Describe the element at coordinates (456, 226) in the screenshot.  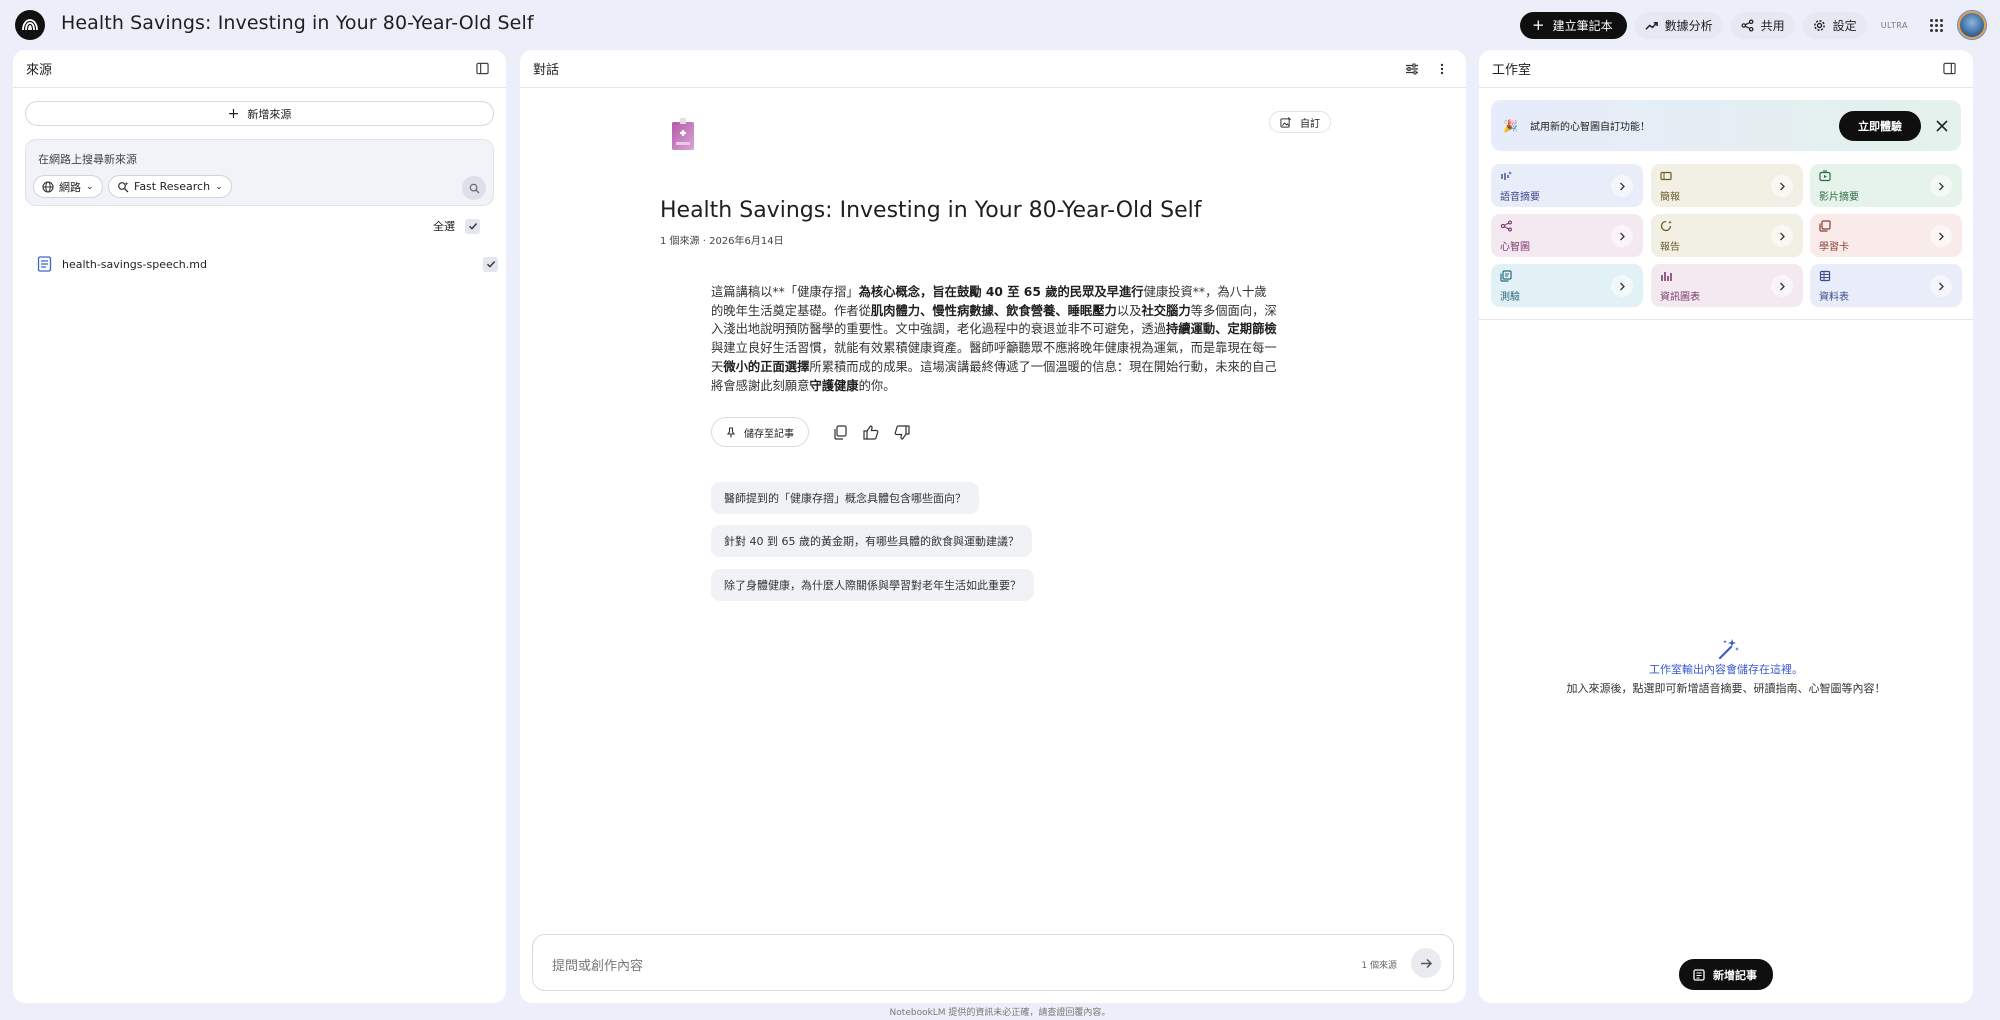
I see `select-all-row: 全選` at that location.